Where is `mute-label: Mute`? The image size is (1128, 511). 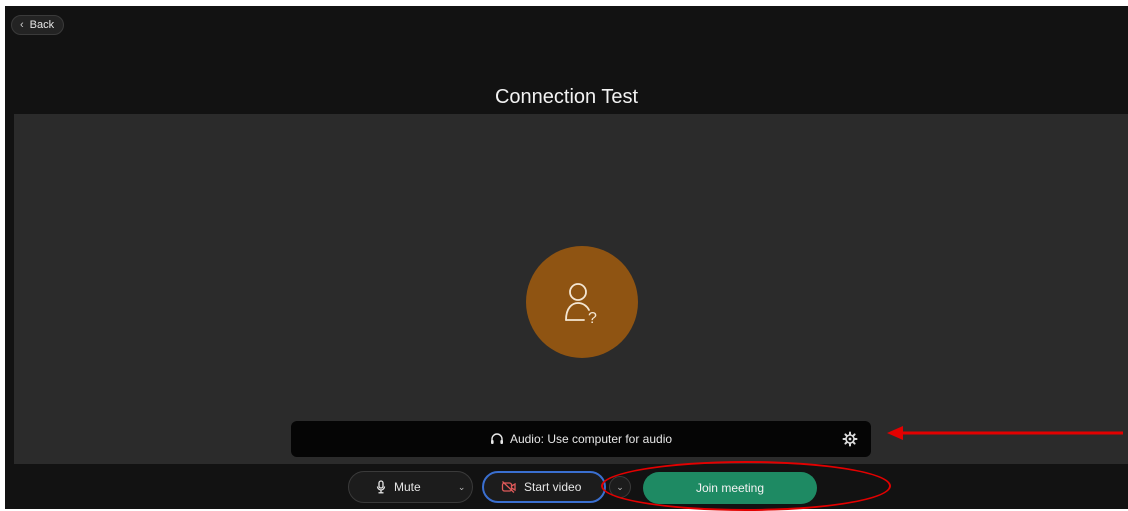
mute-label: Mute is located at coordinates (407, 487).